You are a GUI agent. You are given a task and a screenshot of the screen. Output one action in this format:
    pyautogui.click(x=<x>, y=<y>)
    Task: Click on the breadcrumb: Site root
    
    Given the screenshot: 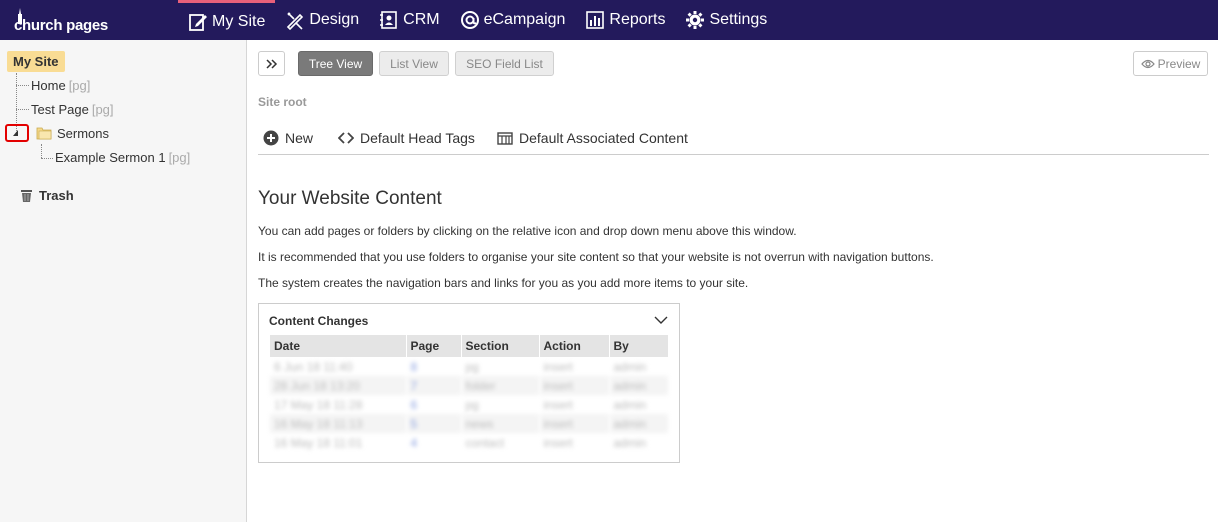 What is the action you would take?
    pyautogui.click(x=282, y=102)
    